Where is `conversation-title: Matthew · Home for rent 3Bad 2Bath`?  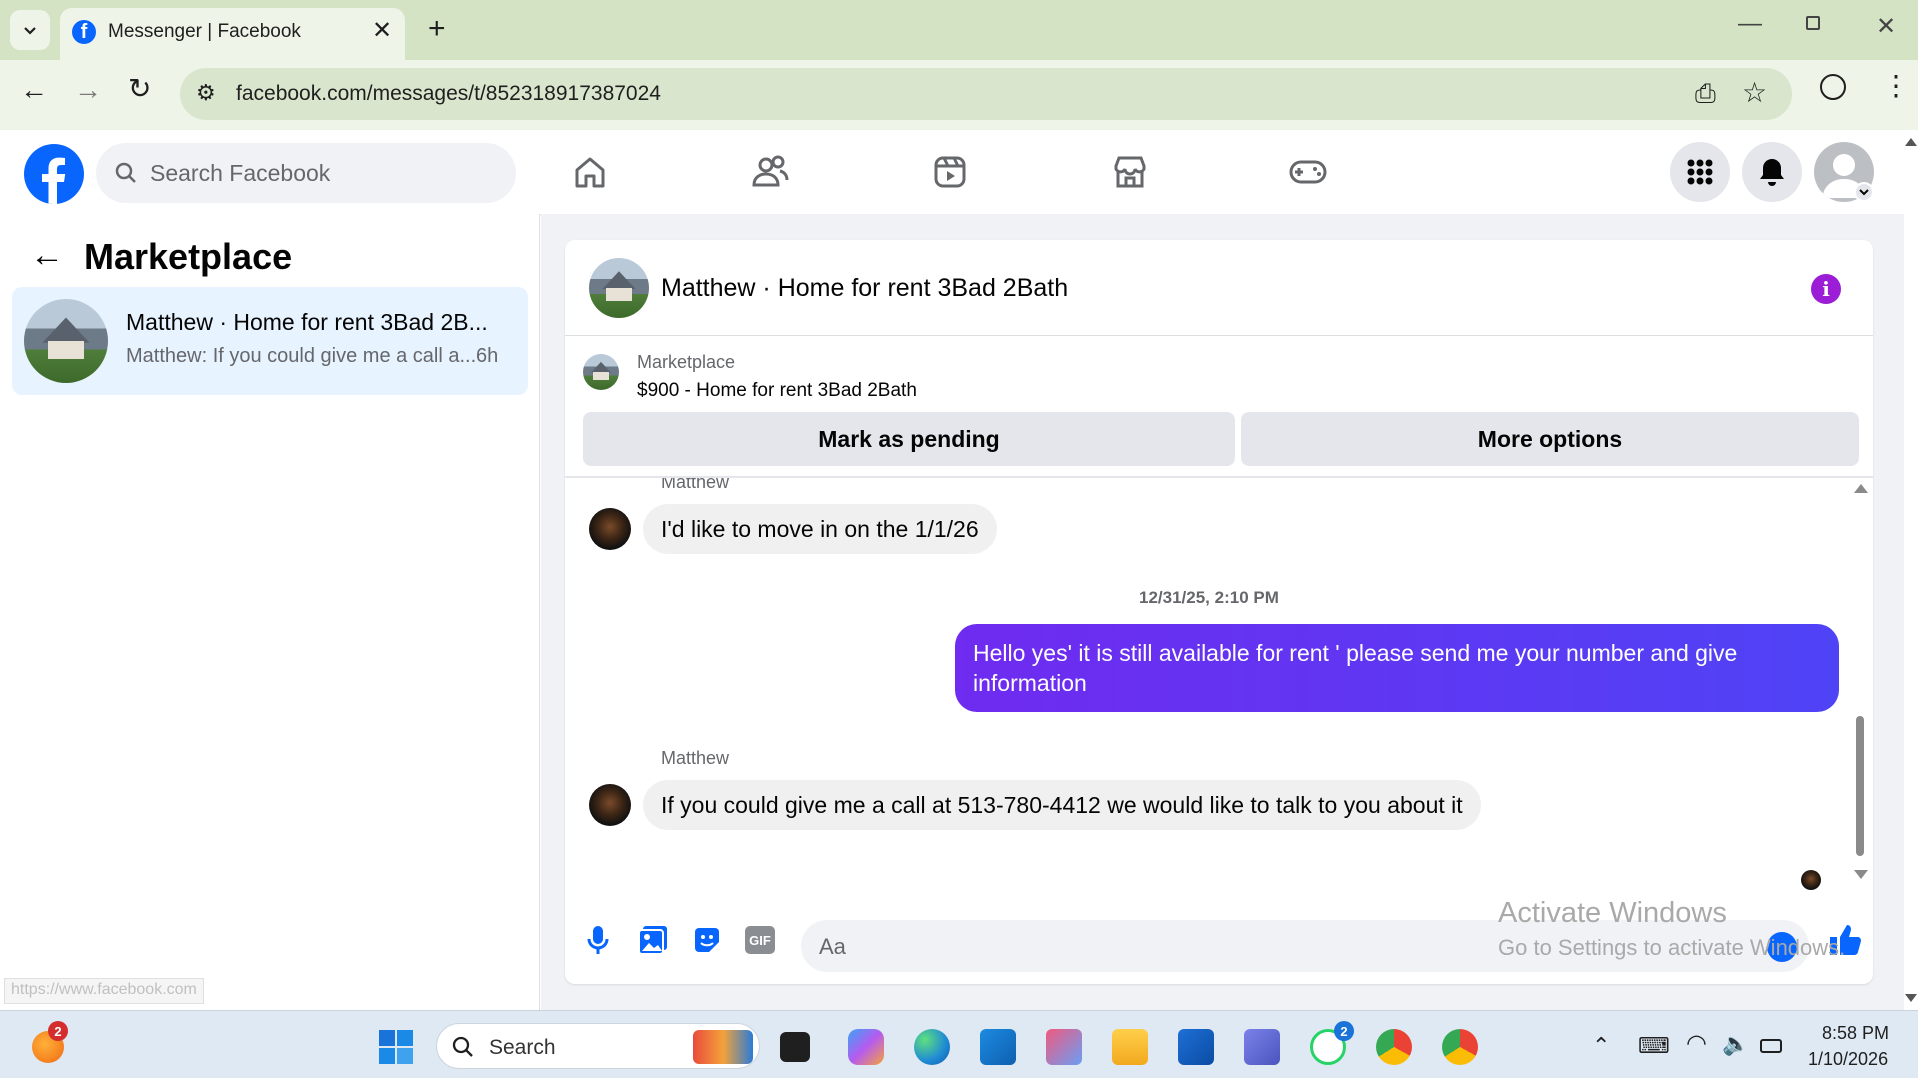 conversation-title: Matthew · Home for rent 3Bad 2Bath is located at coordinates (864, 288).